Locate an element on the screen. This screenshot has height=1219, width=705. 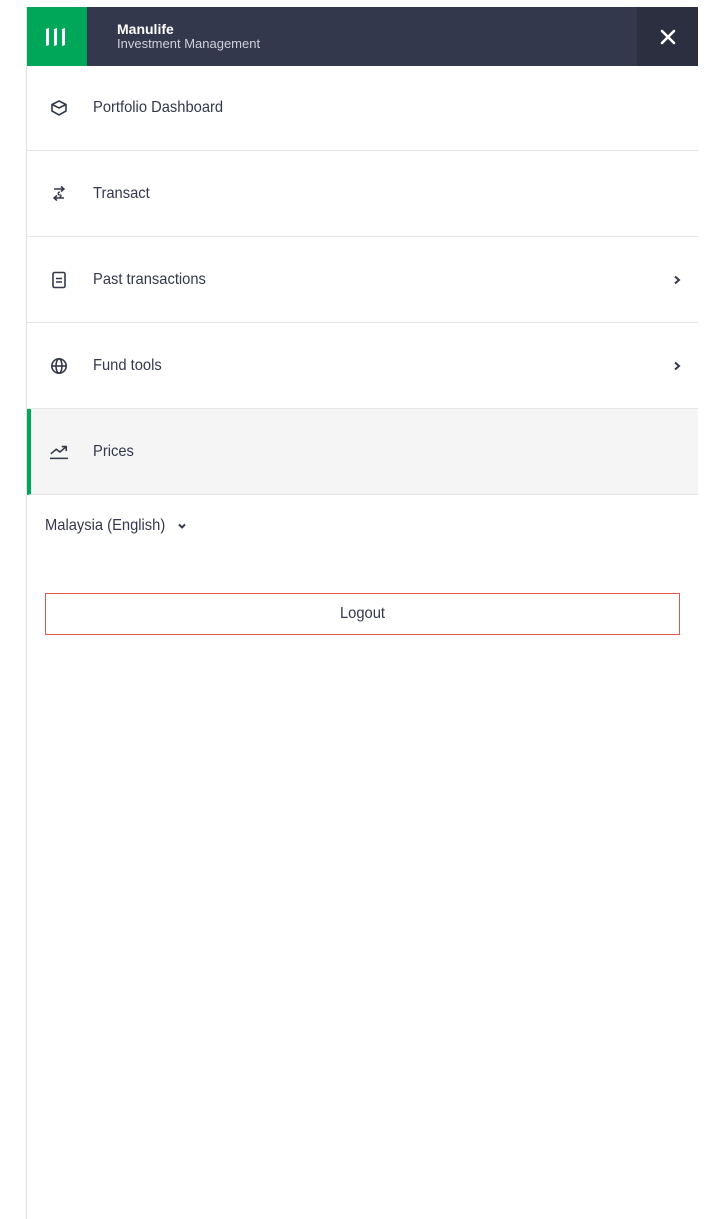
language-selector: Malaysia (English) is located at coordinates (116, 526).